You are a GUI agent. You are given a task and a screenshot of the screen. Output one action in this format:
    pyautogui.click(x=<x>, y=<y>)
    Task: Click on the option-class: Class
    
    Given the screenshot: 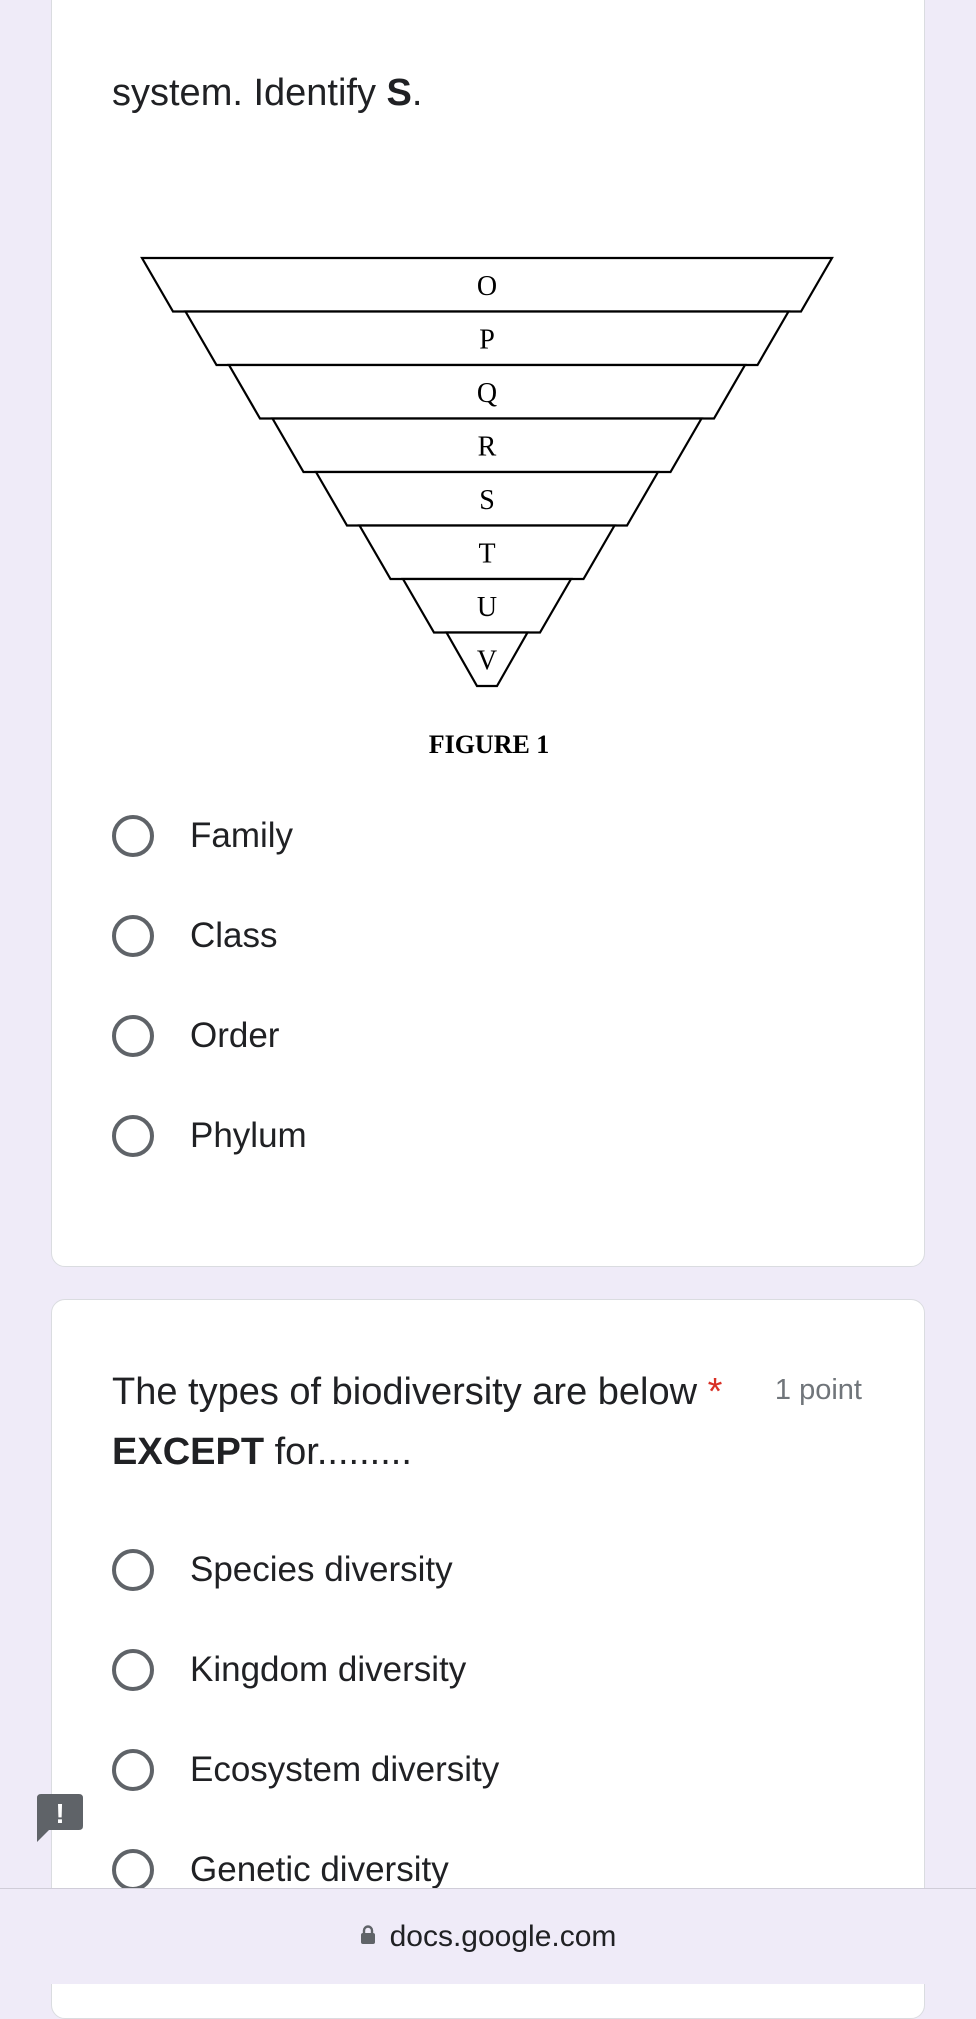 What is the action you would take?
    pyautogui.click(x=195, y=936)
    